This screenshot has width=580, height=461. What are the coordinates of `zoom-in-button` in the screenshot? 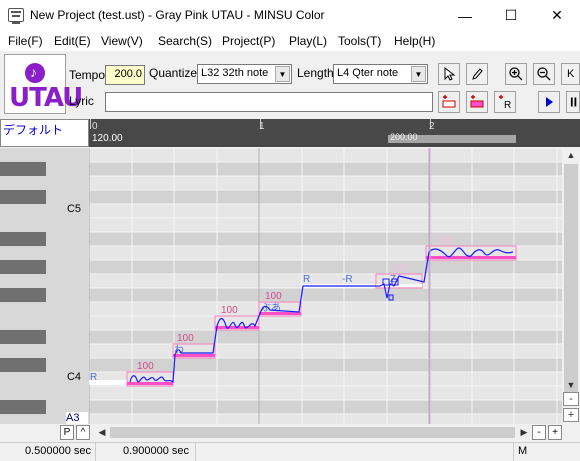 It's located at (516, 74).